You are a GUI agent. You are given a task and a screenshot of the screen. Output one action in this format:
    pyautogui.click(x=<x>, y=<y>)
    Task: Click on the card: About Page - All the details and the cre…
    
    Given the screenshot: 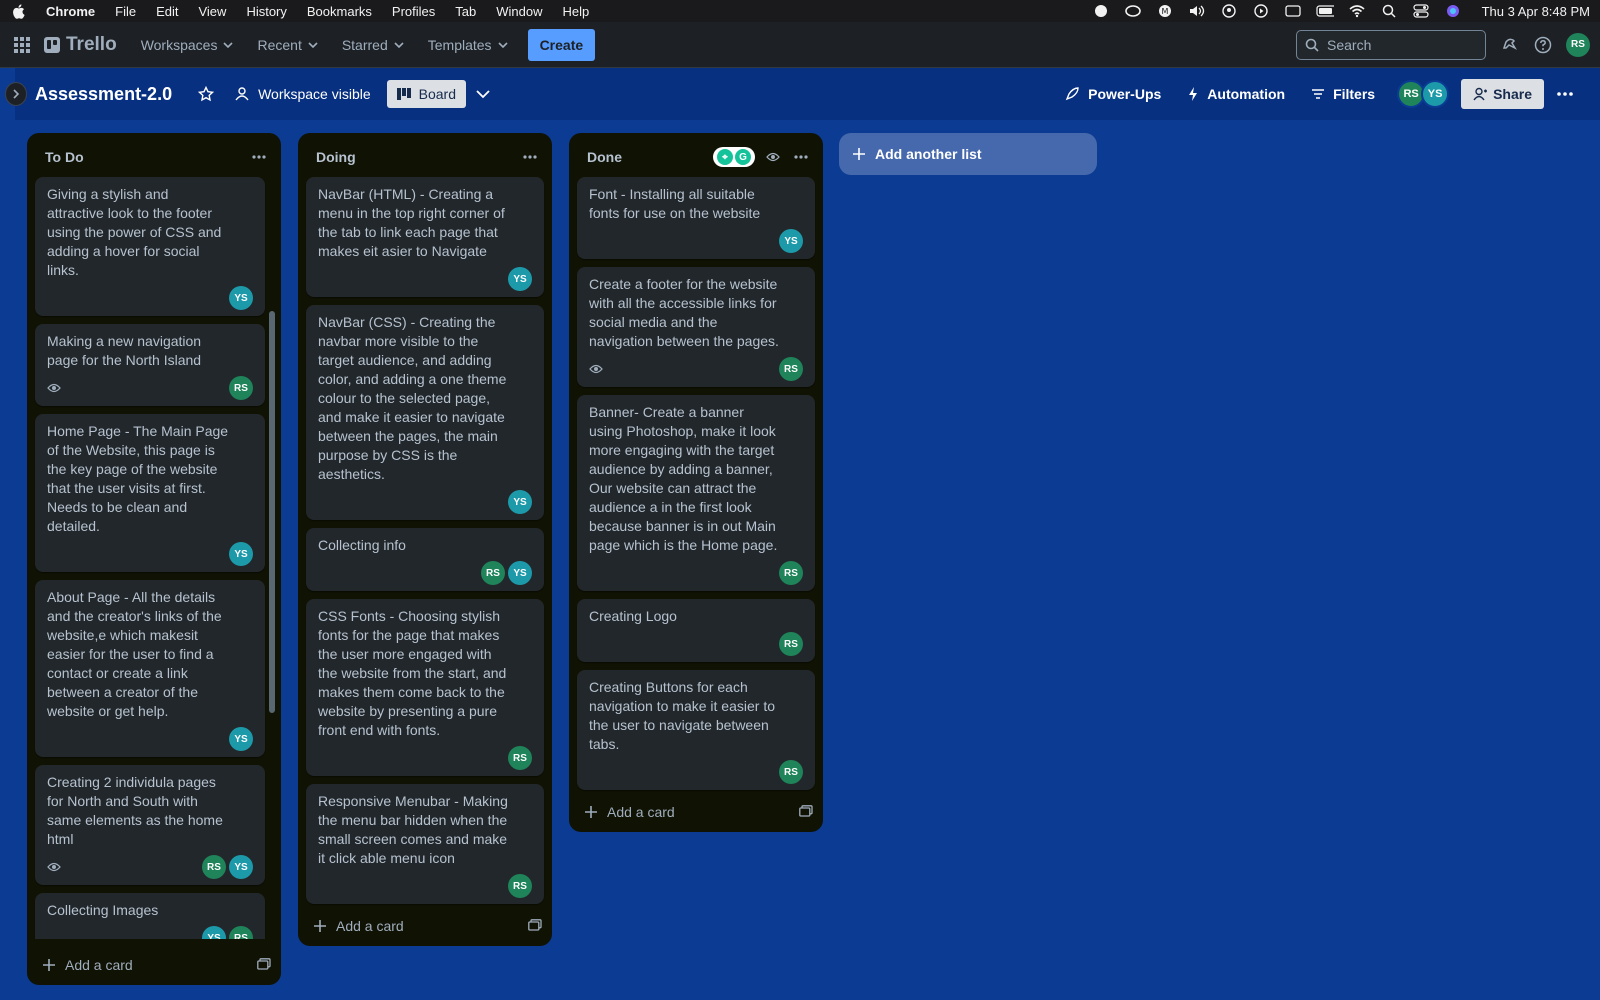 What is the action you would take?
    pyautogui.click(x=150, y=668)
    